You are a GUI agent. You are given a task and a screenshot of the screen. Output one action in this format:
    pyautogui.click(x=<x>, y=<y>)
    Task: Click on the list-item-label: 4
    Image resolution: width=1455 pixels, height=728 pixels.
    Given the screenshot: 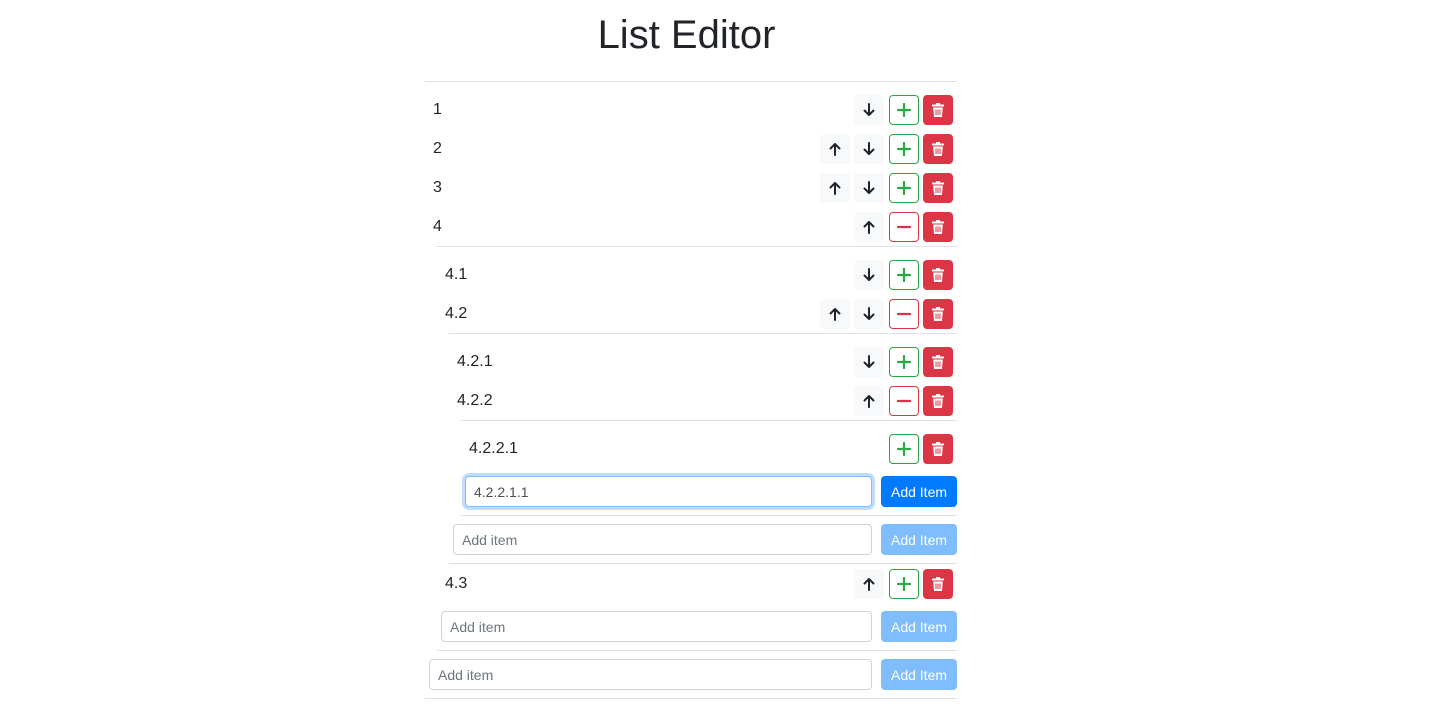 What is the action you would take?
    pyautogui.click(x=437, y=226)
    